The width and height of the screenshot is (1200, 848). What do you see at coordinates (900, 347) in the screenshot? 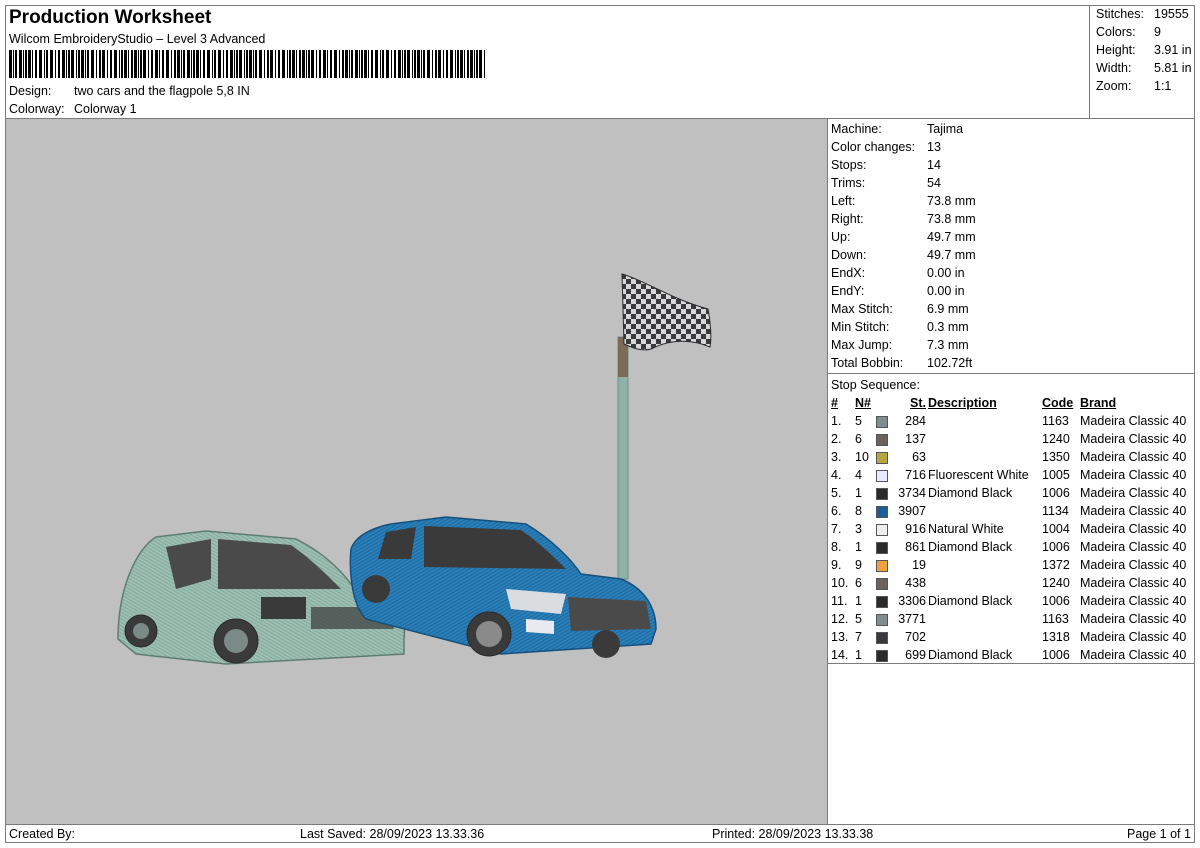
I see `machine-info-row: Max Jump: 7.3 mm` at bounding box center [900, 347].